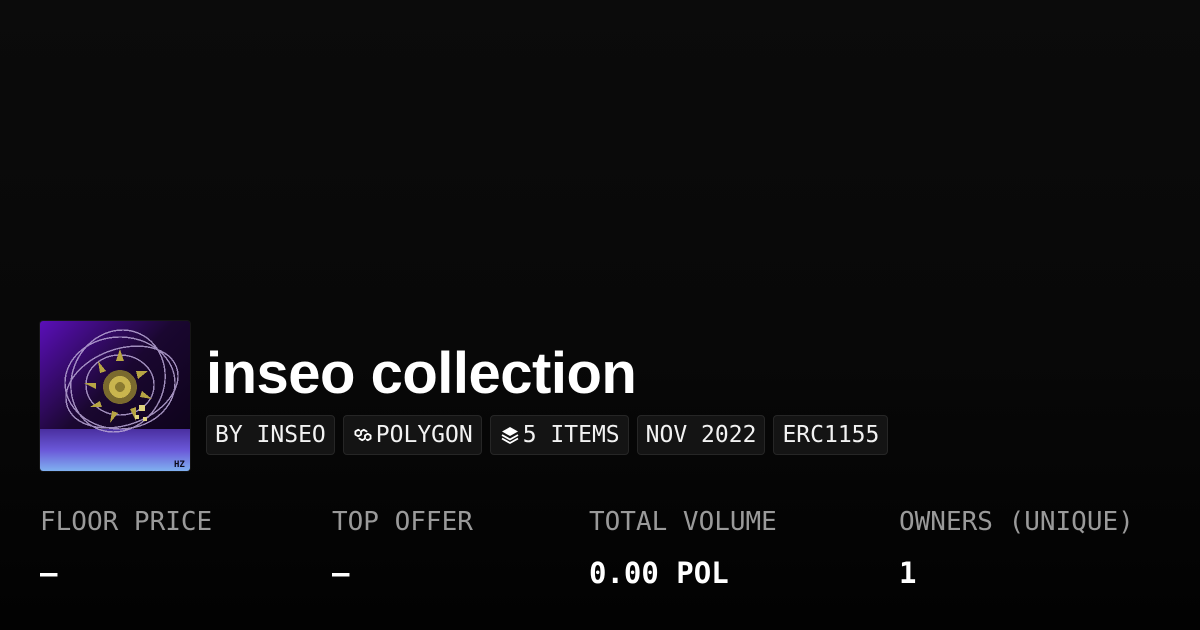 The image size is (1200, 630). Describe the element at coordinates (126, 548) in the screenshot. I see `floor-price-stat: FLOOR PRICE –` at that location.